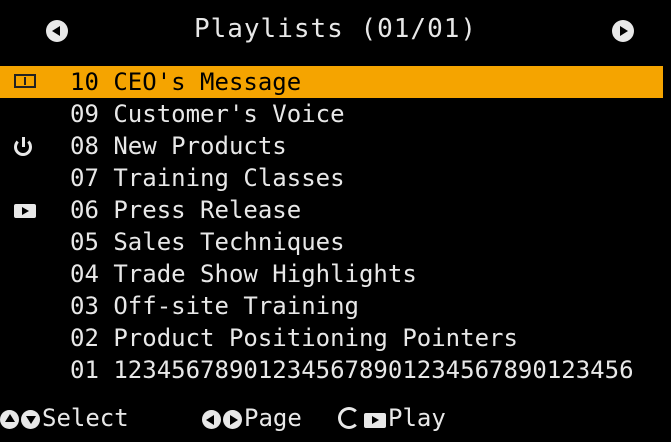  Describe the element at coordinates (243, 274) in the screenshot. I see `playlist-item-label: 04 Trade Show Highlights` at that location.